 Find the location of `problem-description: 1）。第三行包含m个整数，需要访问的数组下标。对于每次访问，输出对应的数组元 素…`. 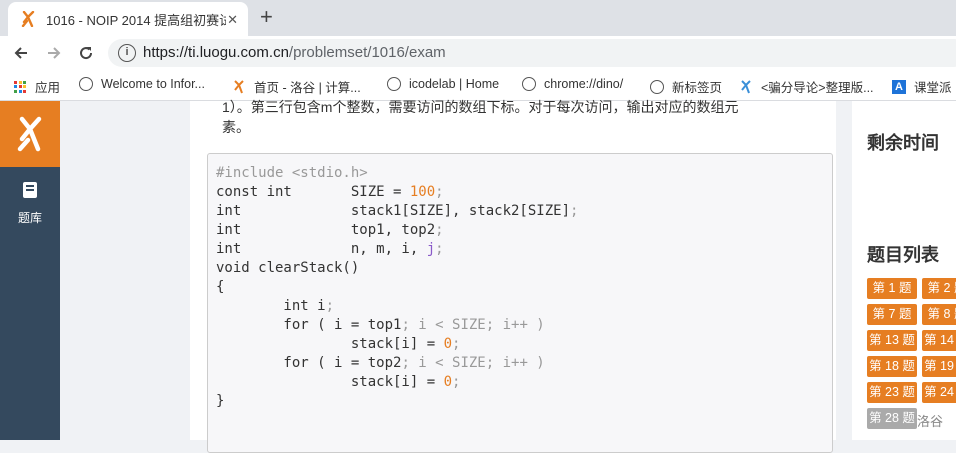

problem-description: 1）。第三行包含m个整数，需要访问的数组下标。对于每次访问，输出对应的数组元 素… is located at coordinates (480, 117).